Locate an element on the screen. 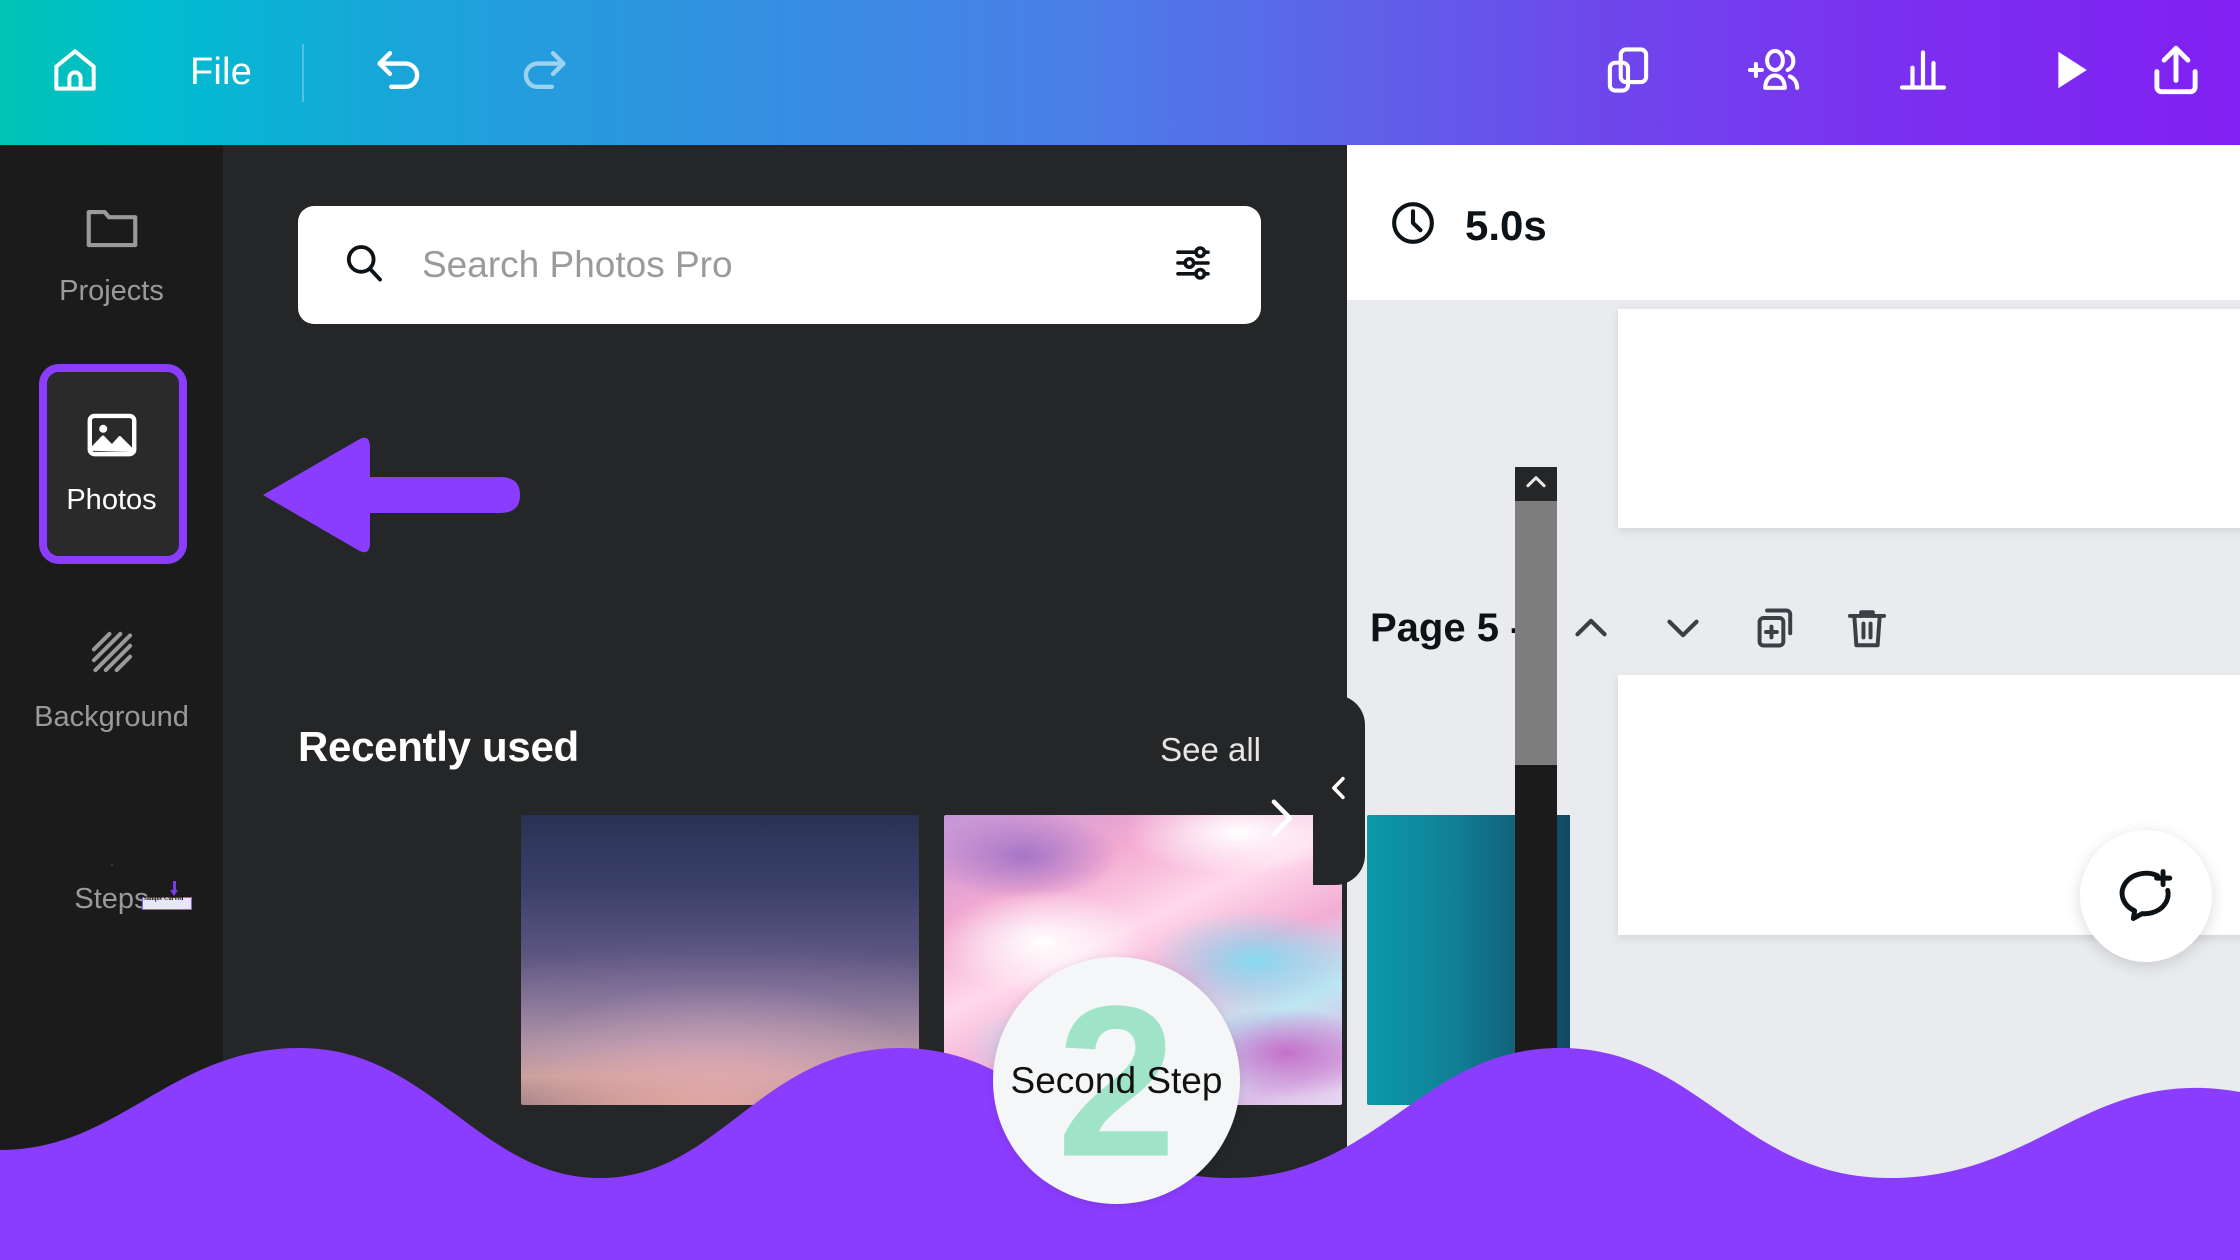 The width and height of the screenshot is (2240, 1260). search-input is located at coordinates (796, 265).